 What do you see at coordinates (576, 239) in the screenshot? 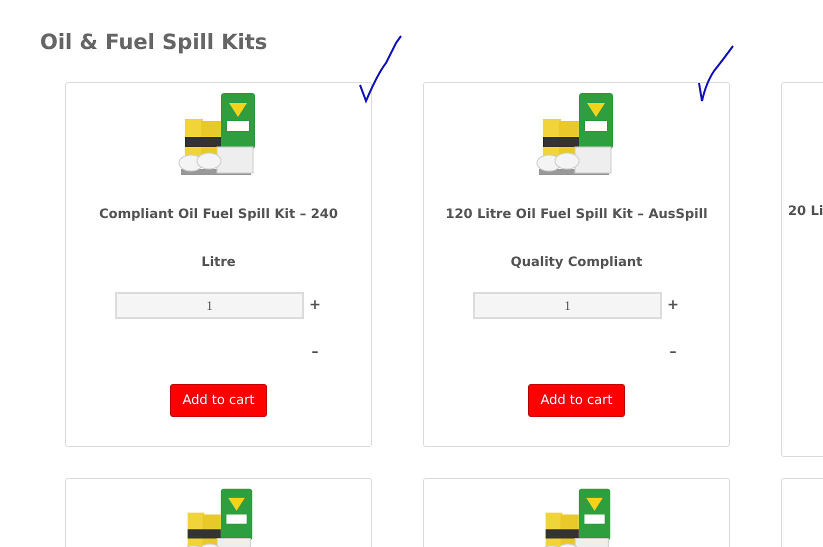
I see `product-title: 120 Litre Oil Fuel Spill Kit – AusSpill Quality Compliant` at bounding box center [576, 239].